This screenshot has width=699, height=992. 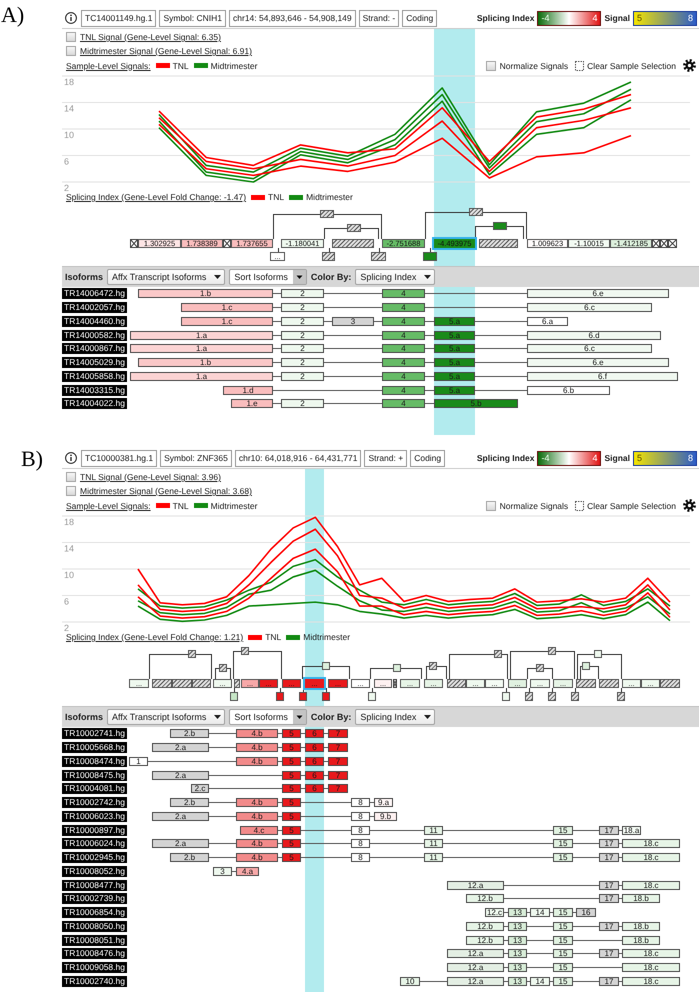 What do you see at coordinates (94, 761) in the screenshot?
I see `isoform-name-label: TR10008474.hg` at bounding box center [94, 761].